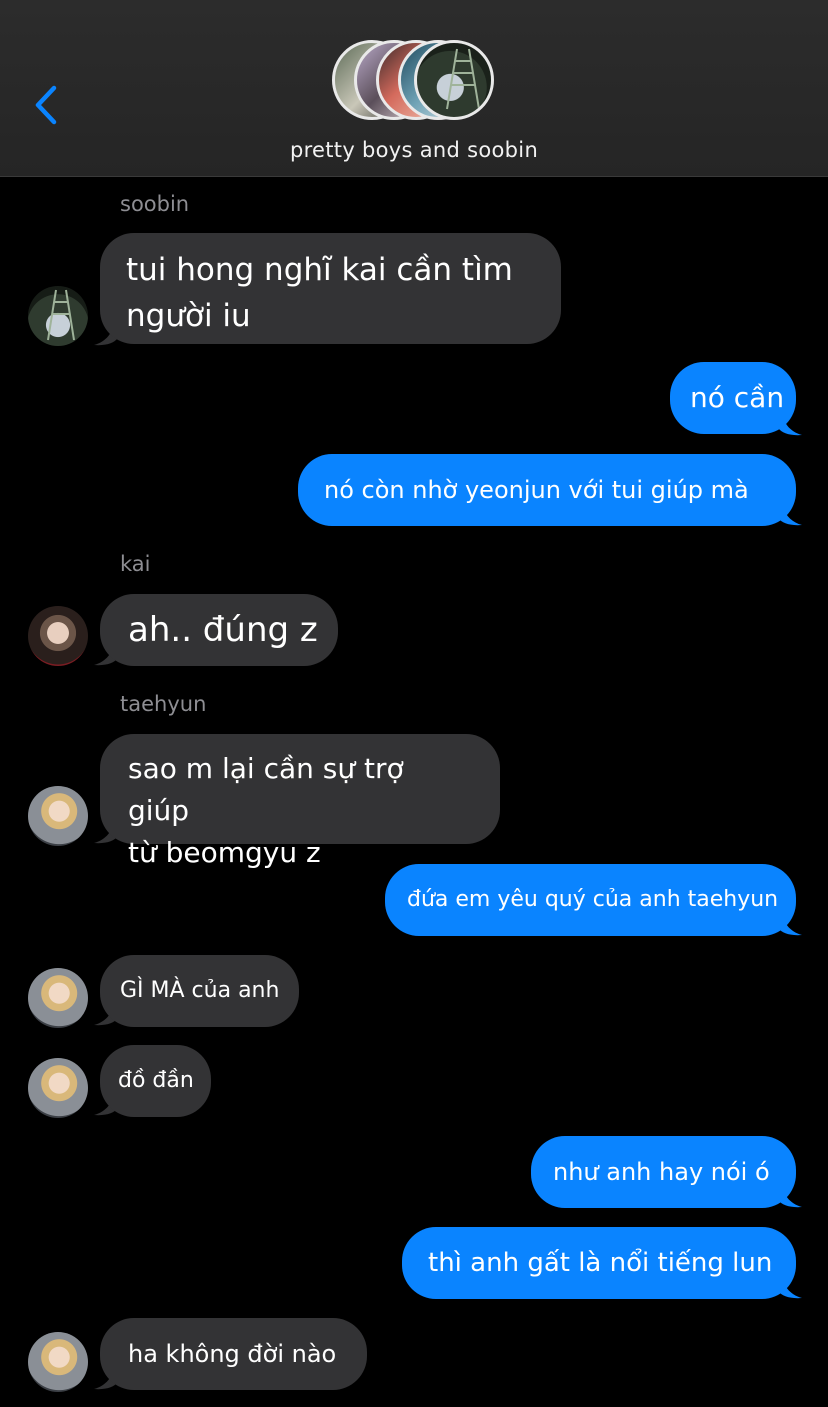 The image size is (828, 1407). What do you see at coordinates (58, 636) in the screenshot?
I see `avatar-kai` at bounding box center [58, 636].